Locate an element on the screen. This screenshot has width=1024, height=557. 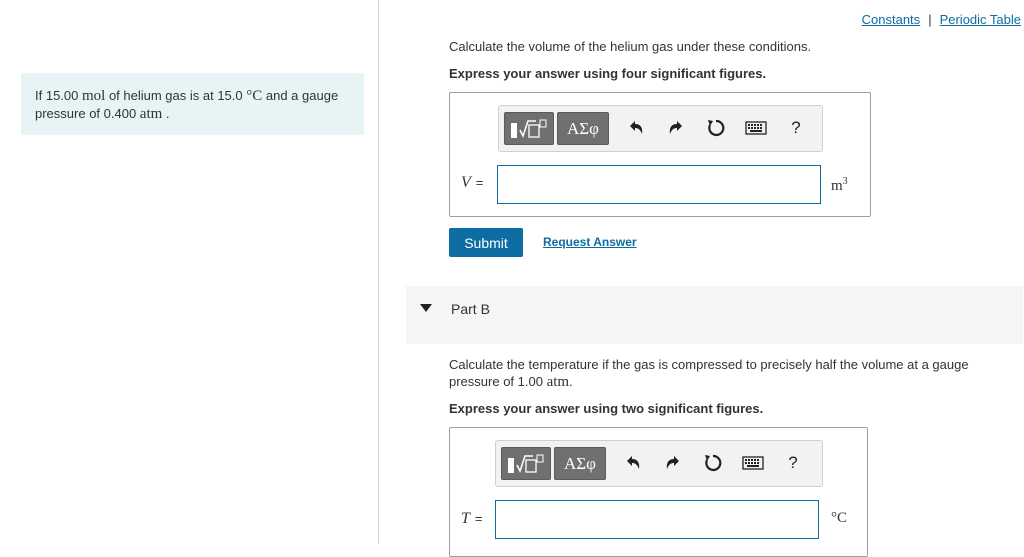
part-b-answer-box: ΑΣφ ? T = °C is located at coordinates (658, 492).